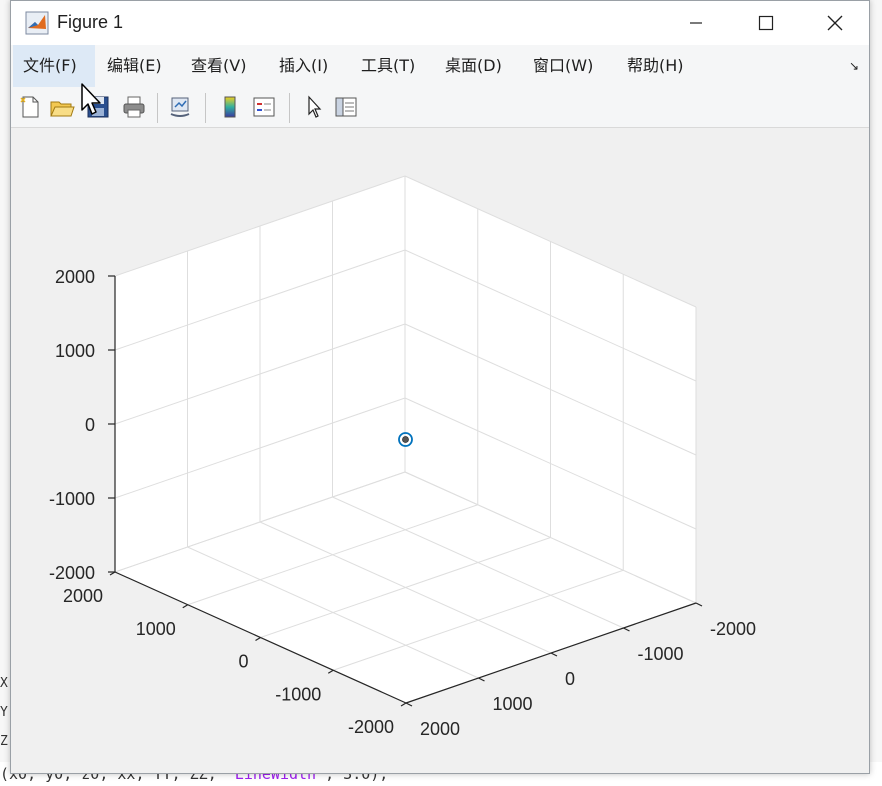 The image size is (882, 786). Describe the element at coordinates (230, 107) in the screenshot. I see `insert-colorbar-icon` at that location.